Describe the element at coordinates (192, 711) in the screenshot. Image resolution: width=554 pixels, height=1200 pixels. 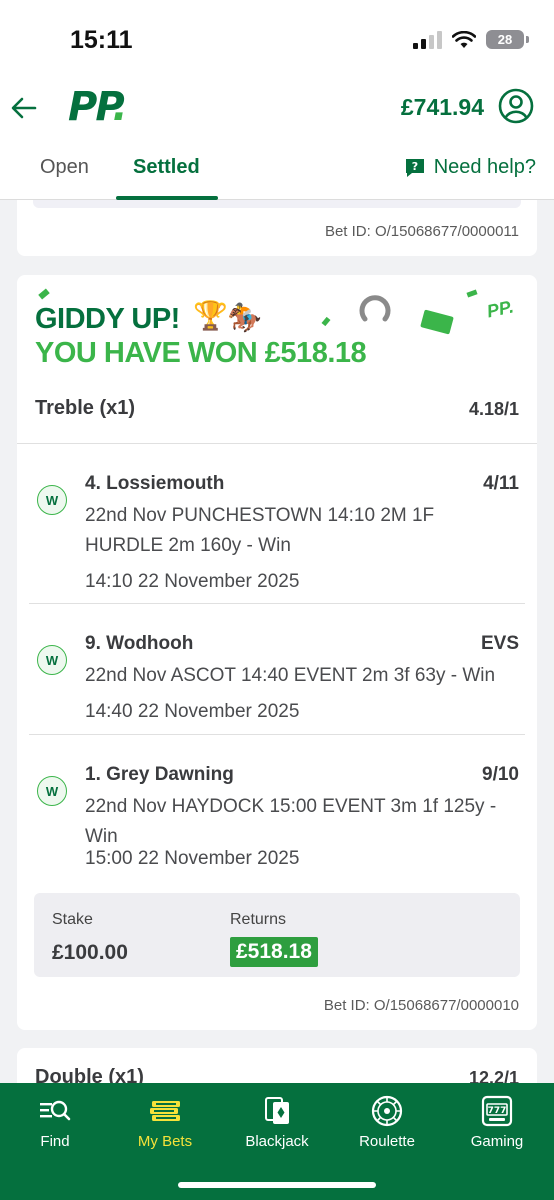
I see `selection-time: 14:40 22 November 2025` at that location.